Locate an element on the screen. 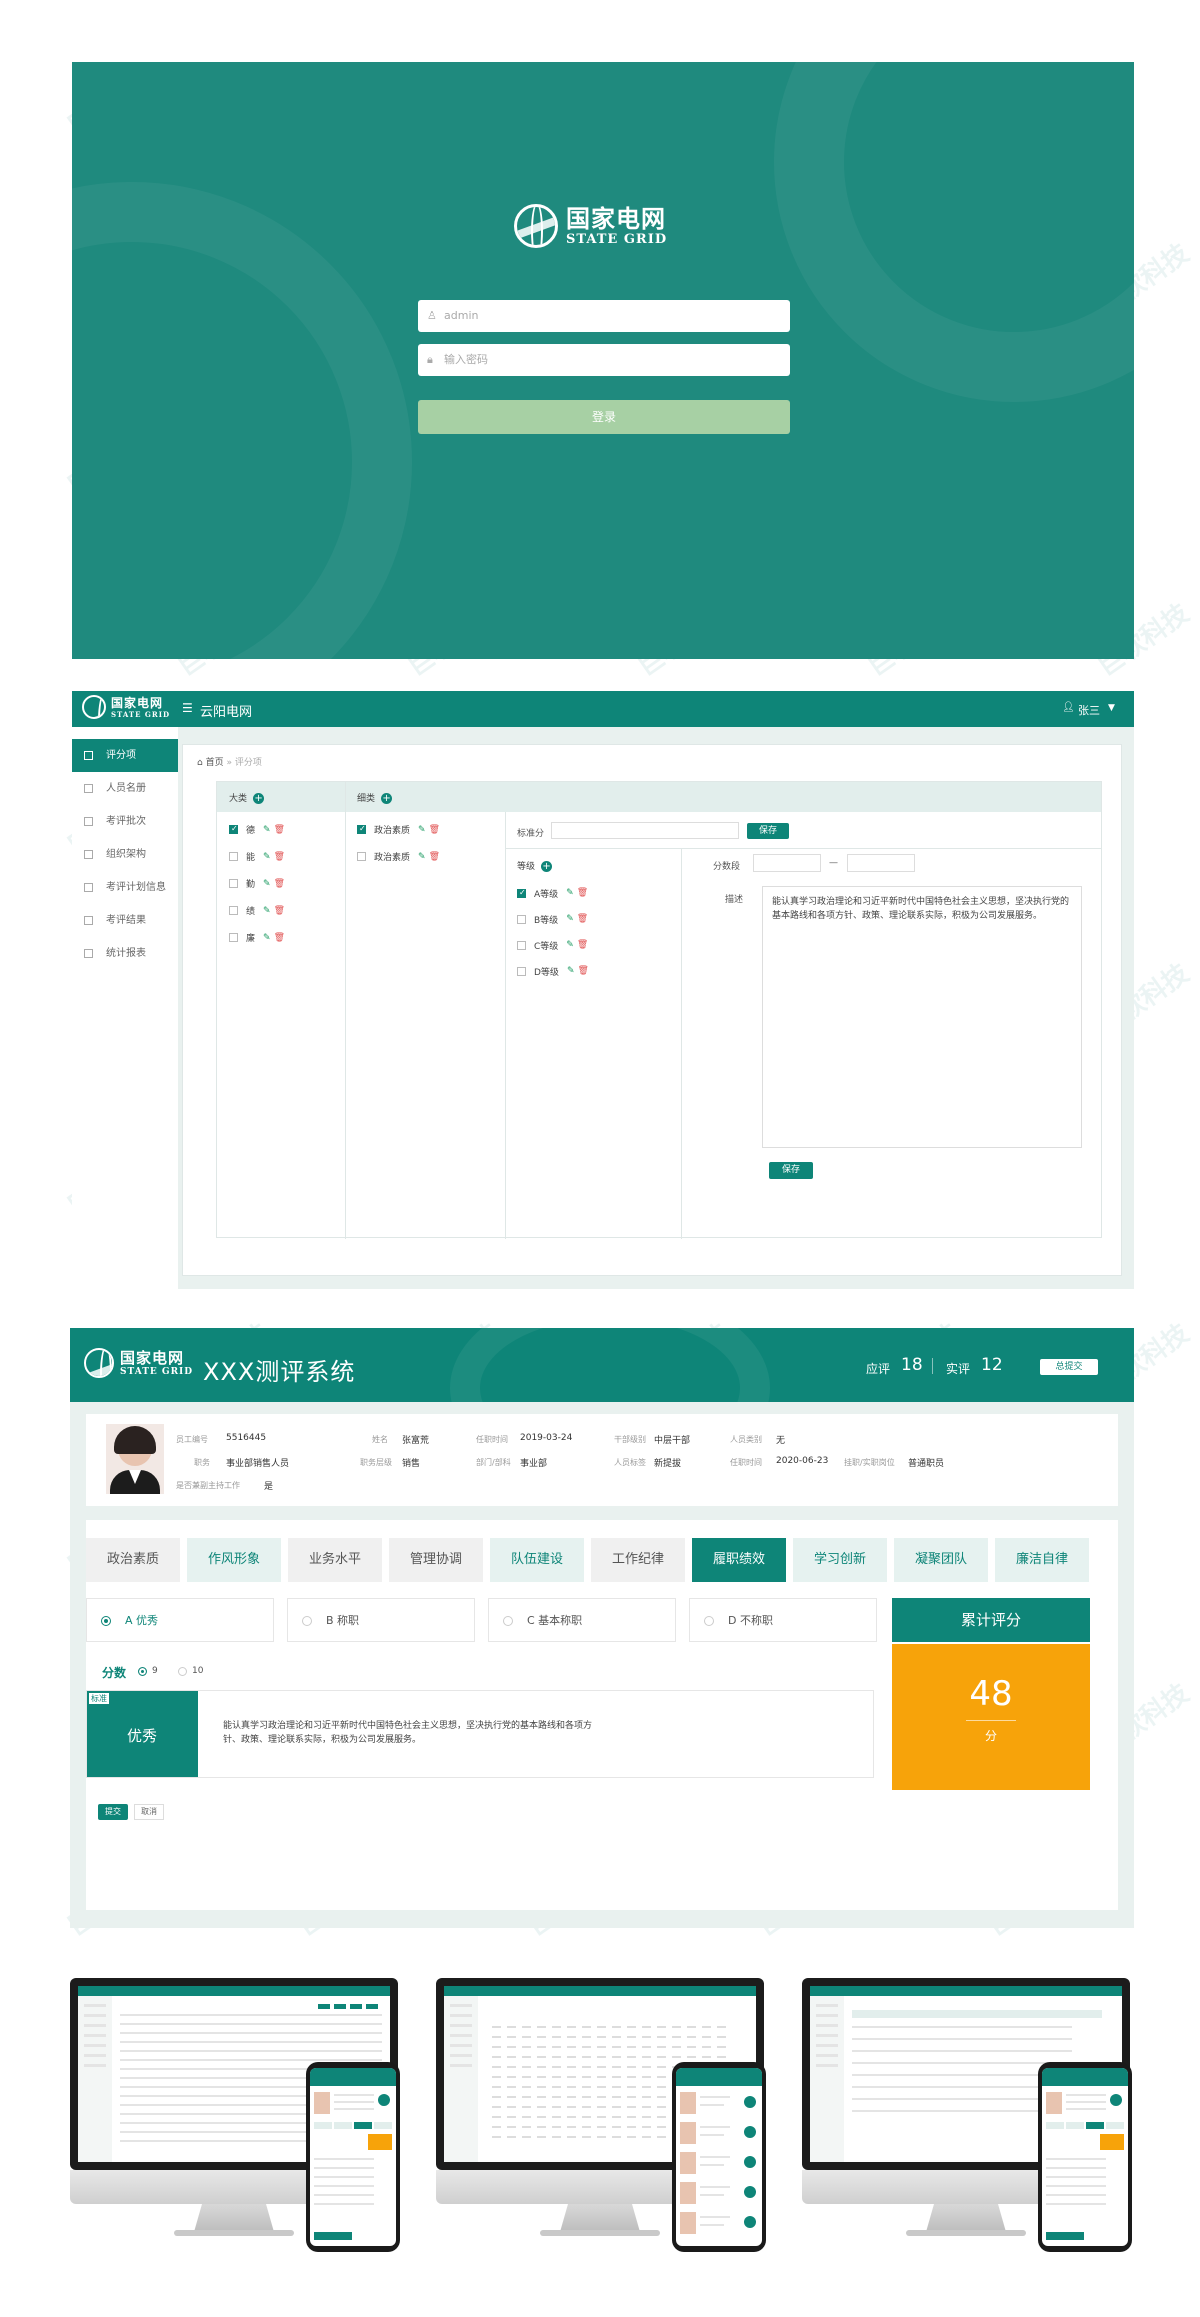 The height and width of the screenshot is (2317, 1200). sidebar-item: 考评结果 is located at coordinates (125, 920).